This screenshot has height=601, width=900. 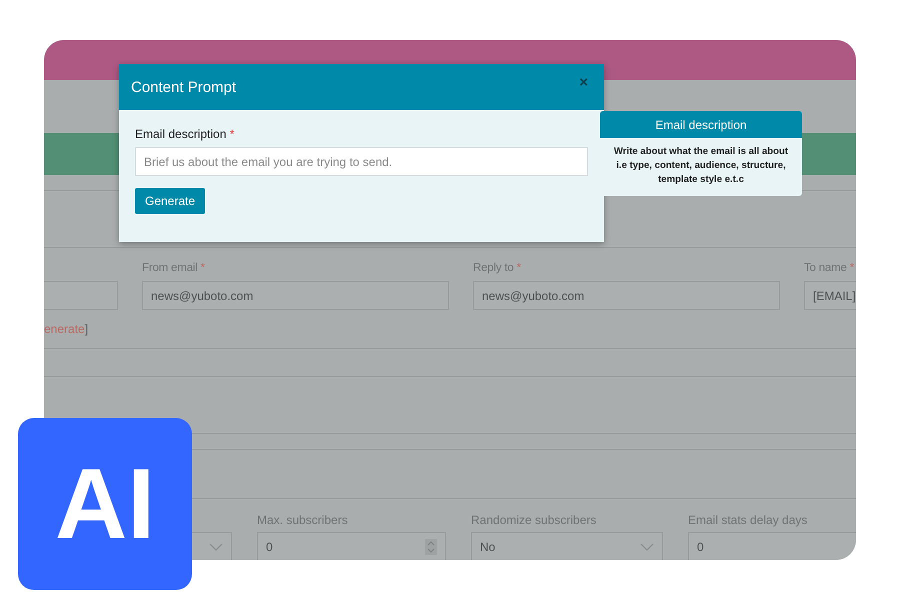 What do you see at coordinates (830, 295) in the screenshot?
I see `text-field: [EMAIL]` at bounding box center [830, 295].